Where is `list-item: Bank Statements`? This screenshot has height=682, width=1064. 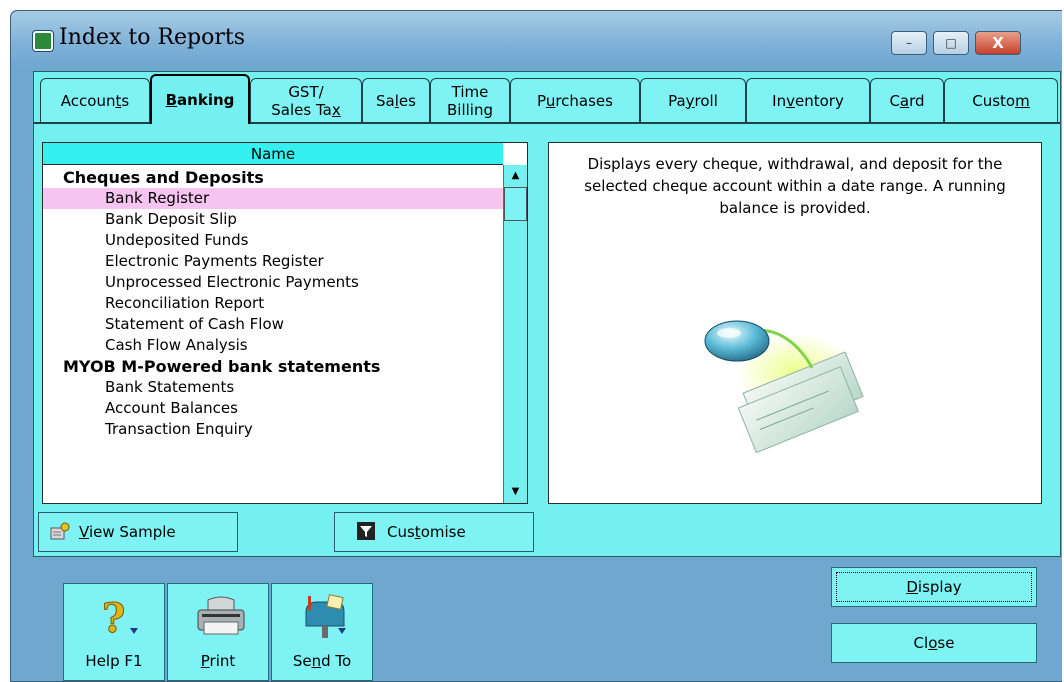
list-item: Bank Statements is located at coordinates (273, 387).